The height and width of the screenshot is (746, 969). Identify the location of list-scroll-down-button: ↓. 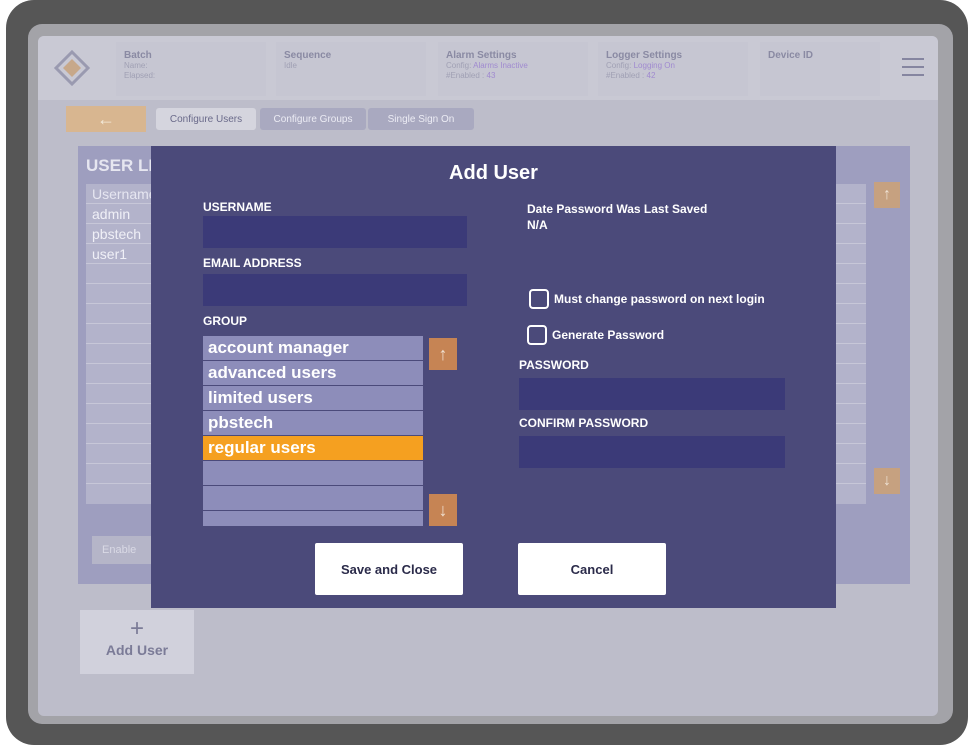
(887, 481).